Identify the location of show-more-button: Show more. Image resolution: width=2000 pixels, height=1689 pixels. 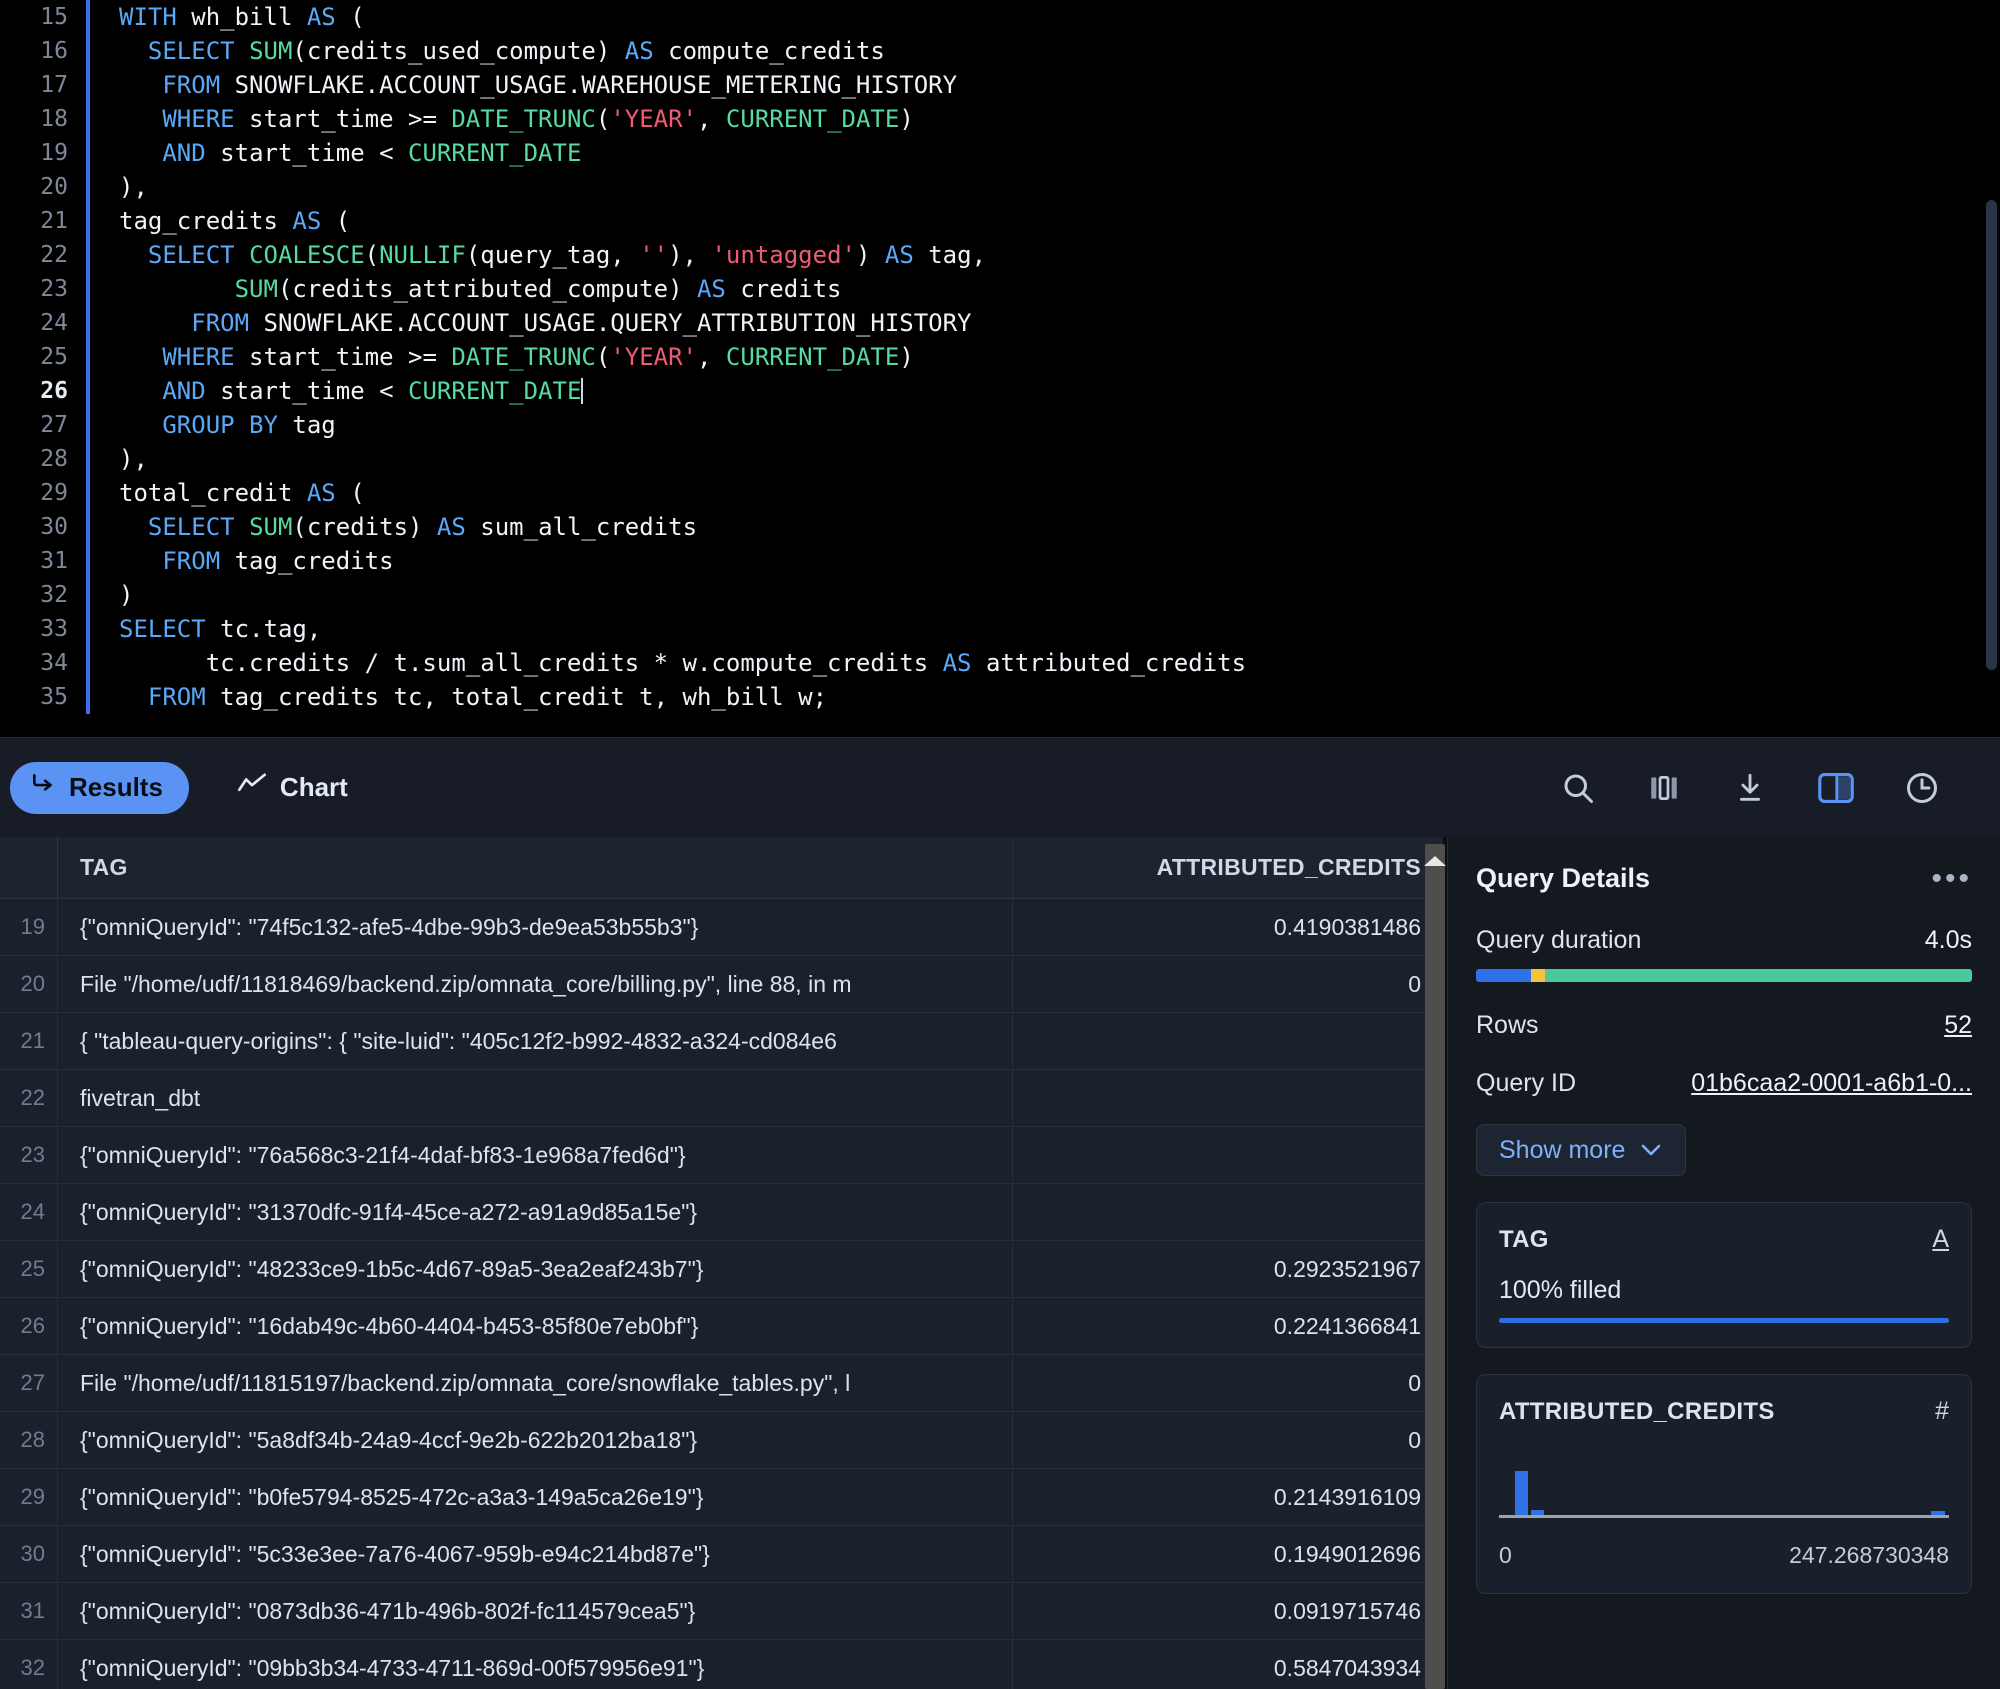
(1581, 1150).